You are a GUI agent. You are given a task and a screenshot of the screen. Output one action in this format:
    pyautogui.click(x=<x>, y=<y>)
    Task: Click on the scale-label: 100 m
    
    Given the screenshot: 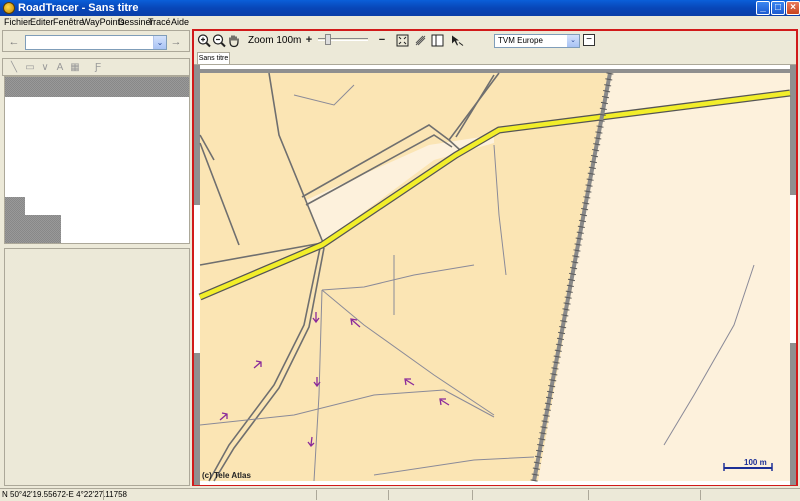 What is the action you would take?
    pyautogui.click(x=755, y=462)
    